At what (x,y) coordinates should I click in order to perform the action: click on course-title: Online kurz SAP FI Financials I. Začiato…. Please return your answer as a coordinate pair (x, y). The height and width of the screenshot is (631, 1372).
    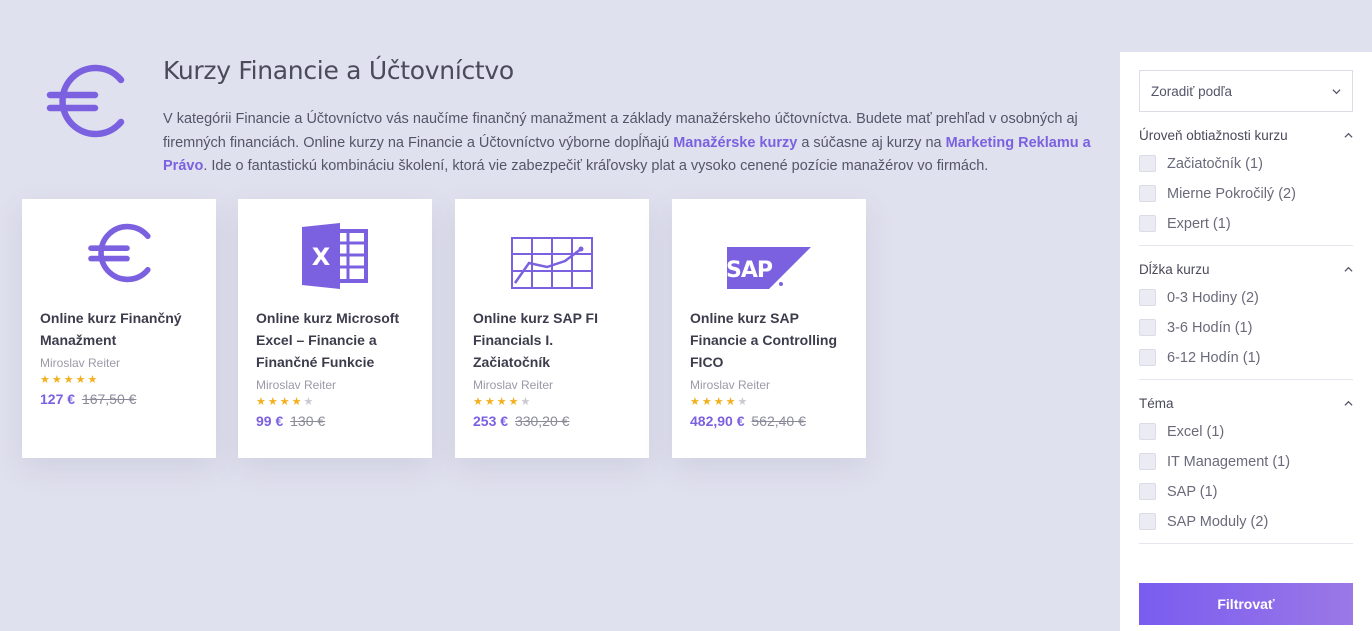
    Looking at the image, I should click on (552, 340).